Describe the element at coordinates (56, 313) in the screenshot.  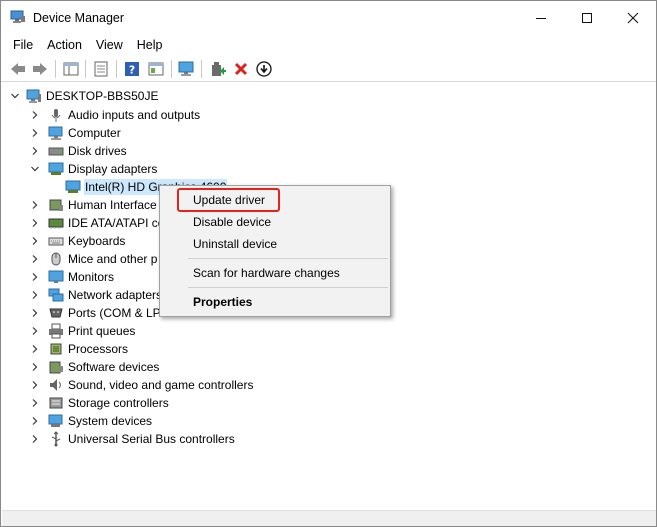
I see `port-icon` at that location.